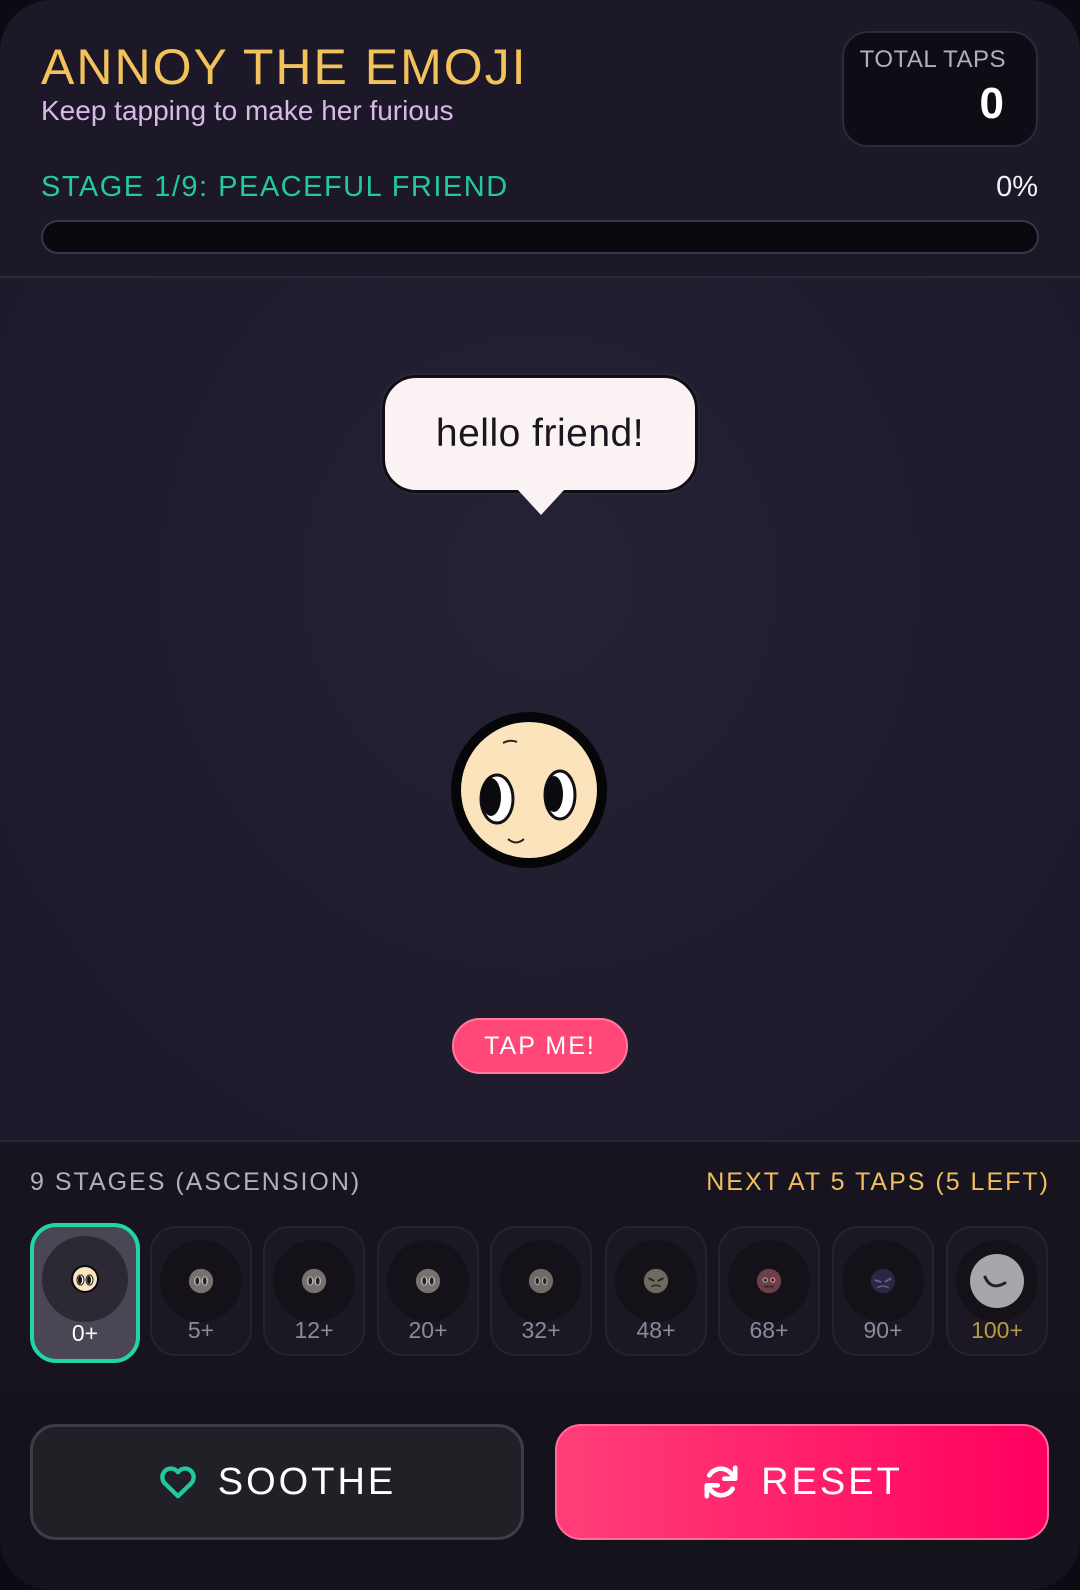 Image resolution: width=1080 pixels, height=1590 pixels. I want to click on stage-card-4: 32+, so click(541, 1291).